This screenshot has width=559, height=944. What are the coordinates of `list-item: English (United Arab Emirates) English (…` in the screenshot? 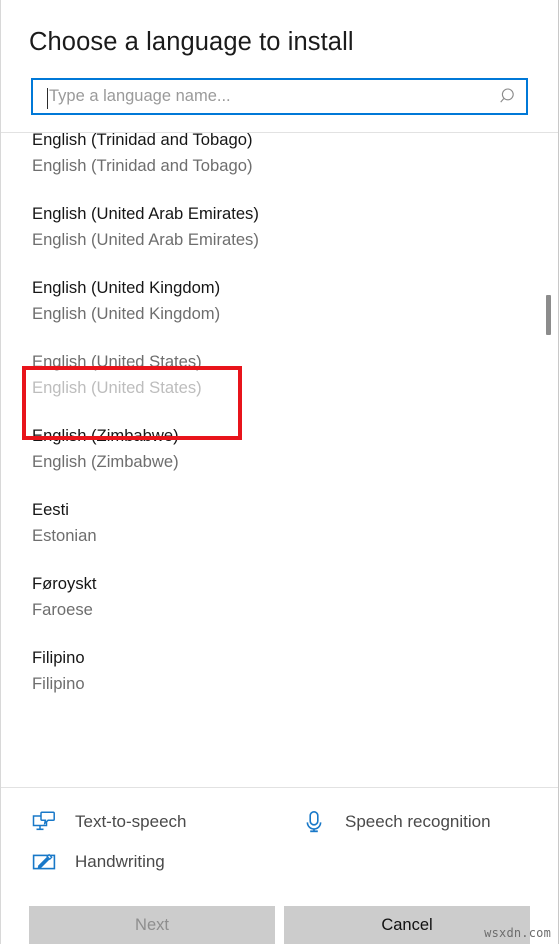 It's located at (279, 227).